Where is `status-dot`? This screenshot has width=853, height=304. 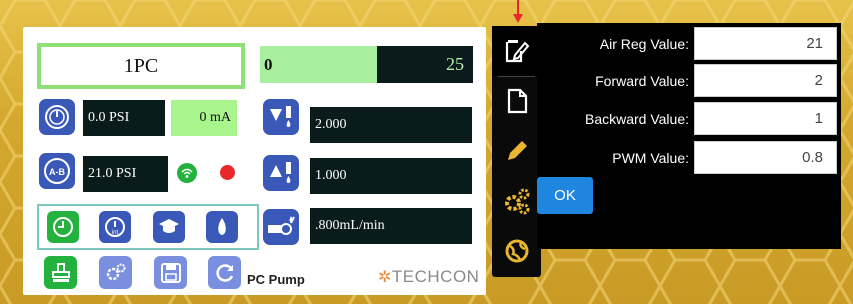
status-dot is located at coordinates (227, 172).